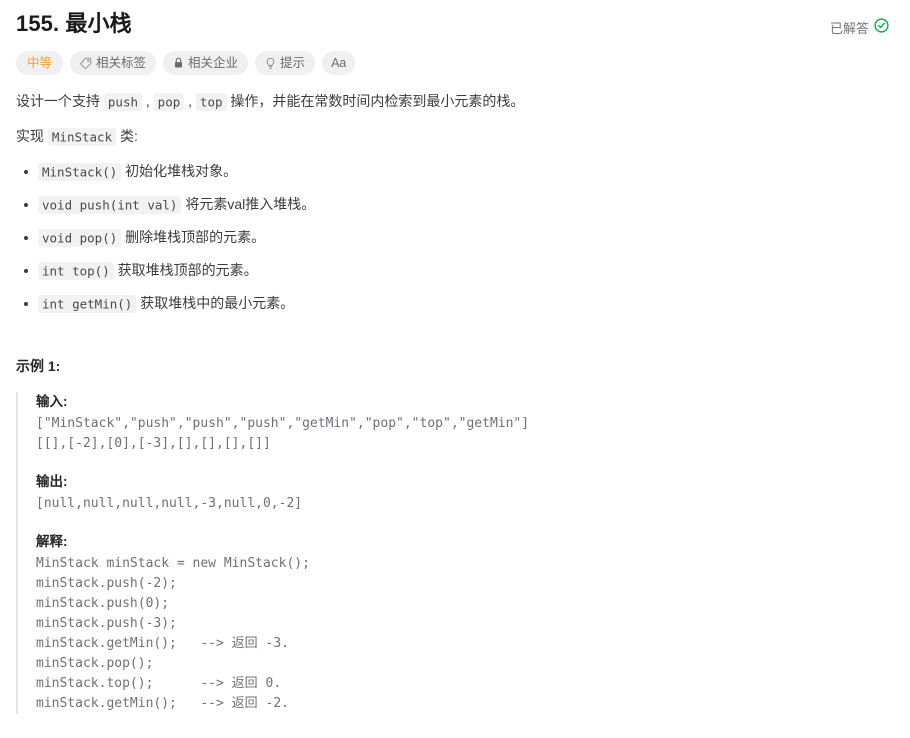  Describe the element at coordinates (455, 19) in the screenshot. I see `header: 155. 最小栈 已解答` at that location.